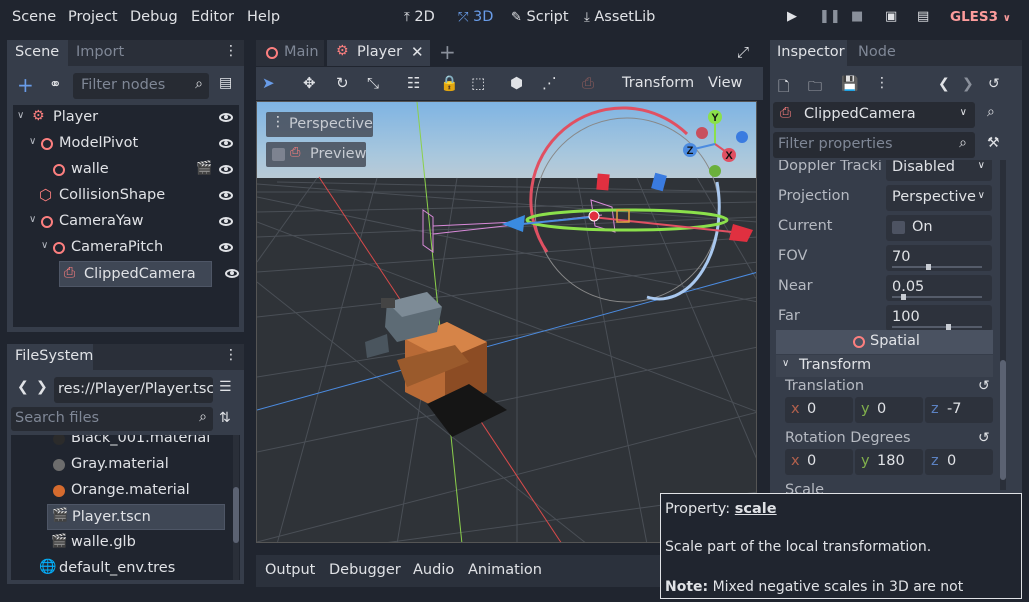  I want to click on menu-project: Project, so click(93, 17).